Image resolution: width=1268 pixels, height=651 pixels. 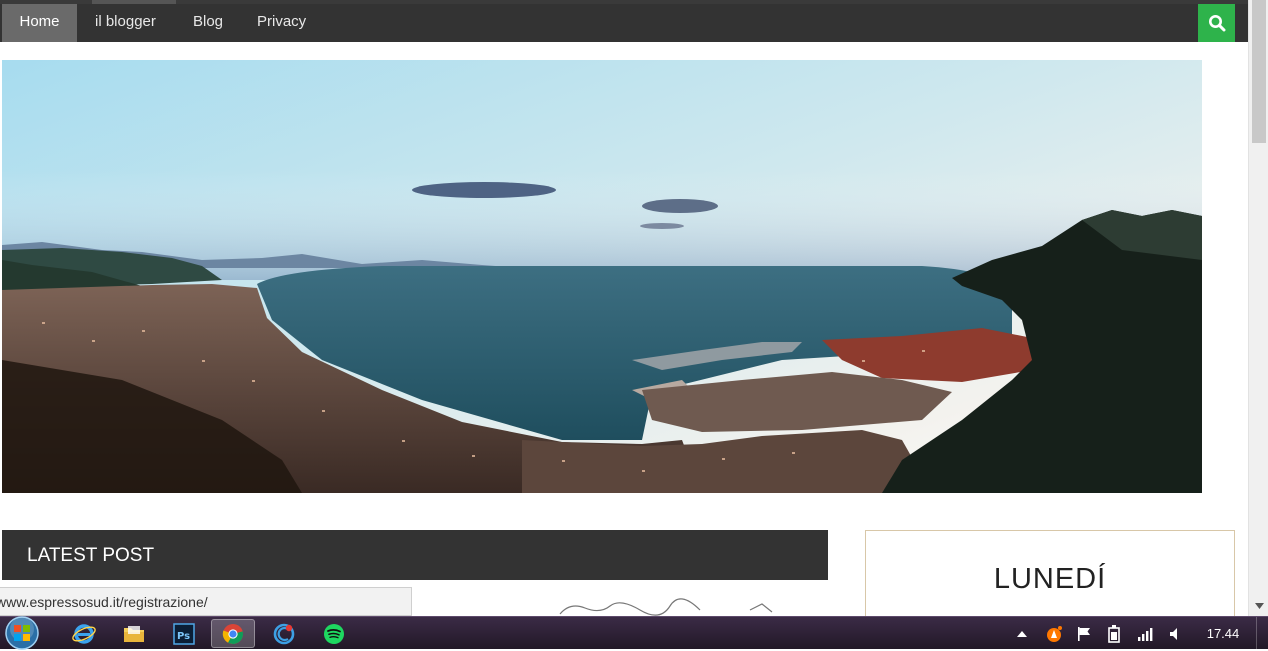 I want to click on chevron-down-icon, so click(x=1259, y=606).